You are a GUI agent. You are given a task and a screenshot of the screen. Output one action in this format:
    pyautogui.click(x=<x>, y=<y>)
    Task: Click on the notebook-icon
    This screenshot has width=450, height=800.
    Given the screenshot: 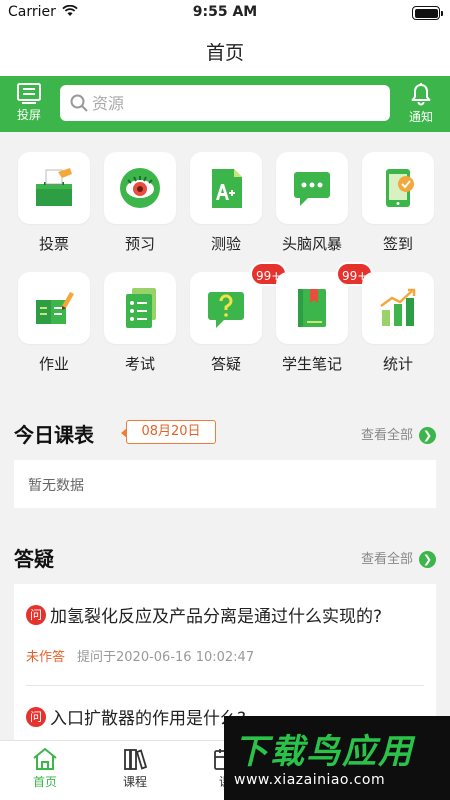 What is the action you would take?
    pyautogui.click(x=312, y=308)
    